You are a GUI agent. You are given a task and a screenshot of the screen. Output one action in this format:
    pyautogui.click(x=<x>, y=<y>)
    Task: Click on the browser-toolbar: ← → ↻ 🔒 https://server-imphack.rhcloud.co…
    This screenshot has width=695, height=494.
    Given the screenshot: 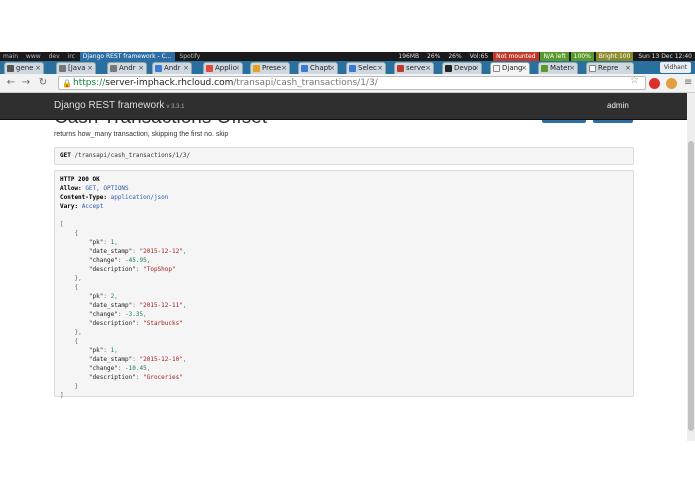 What is the action you would take?
    pyautogui.click(x=347, y=83)
    